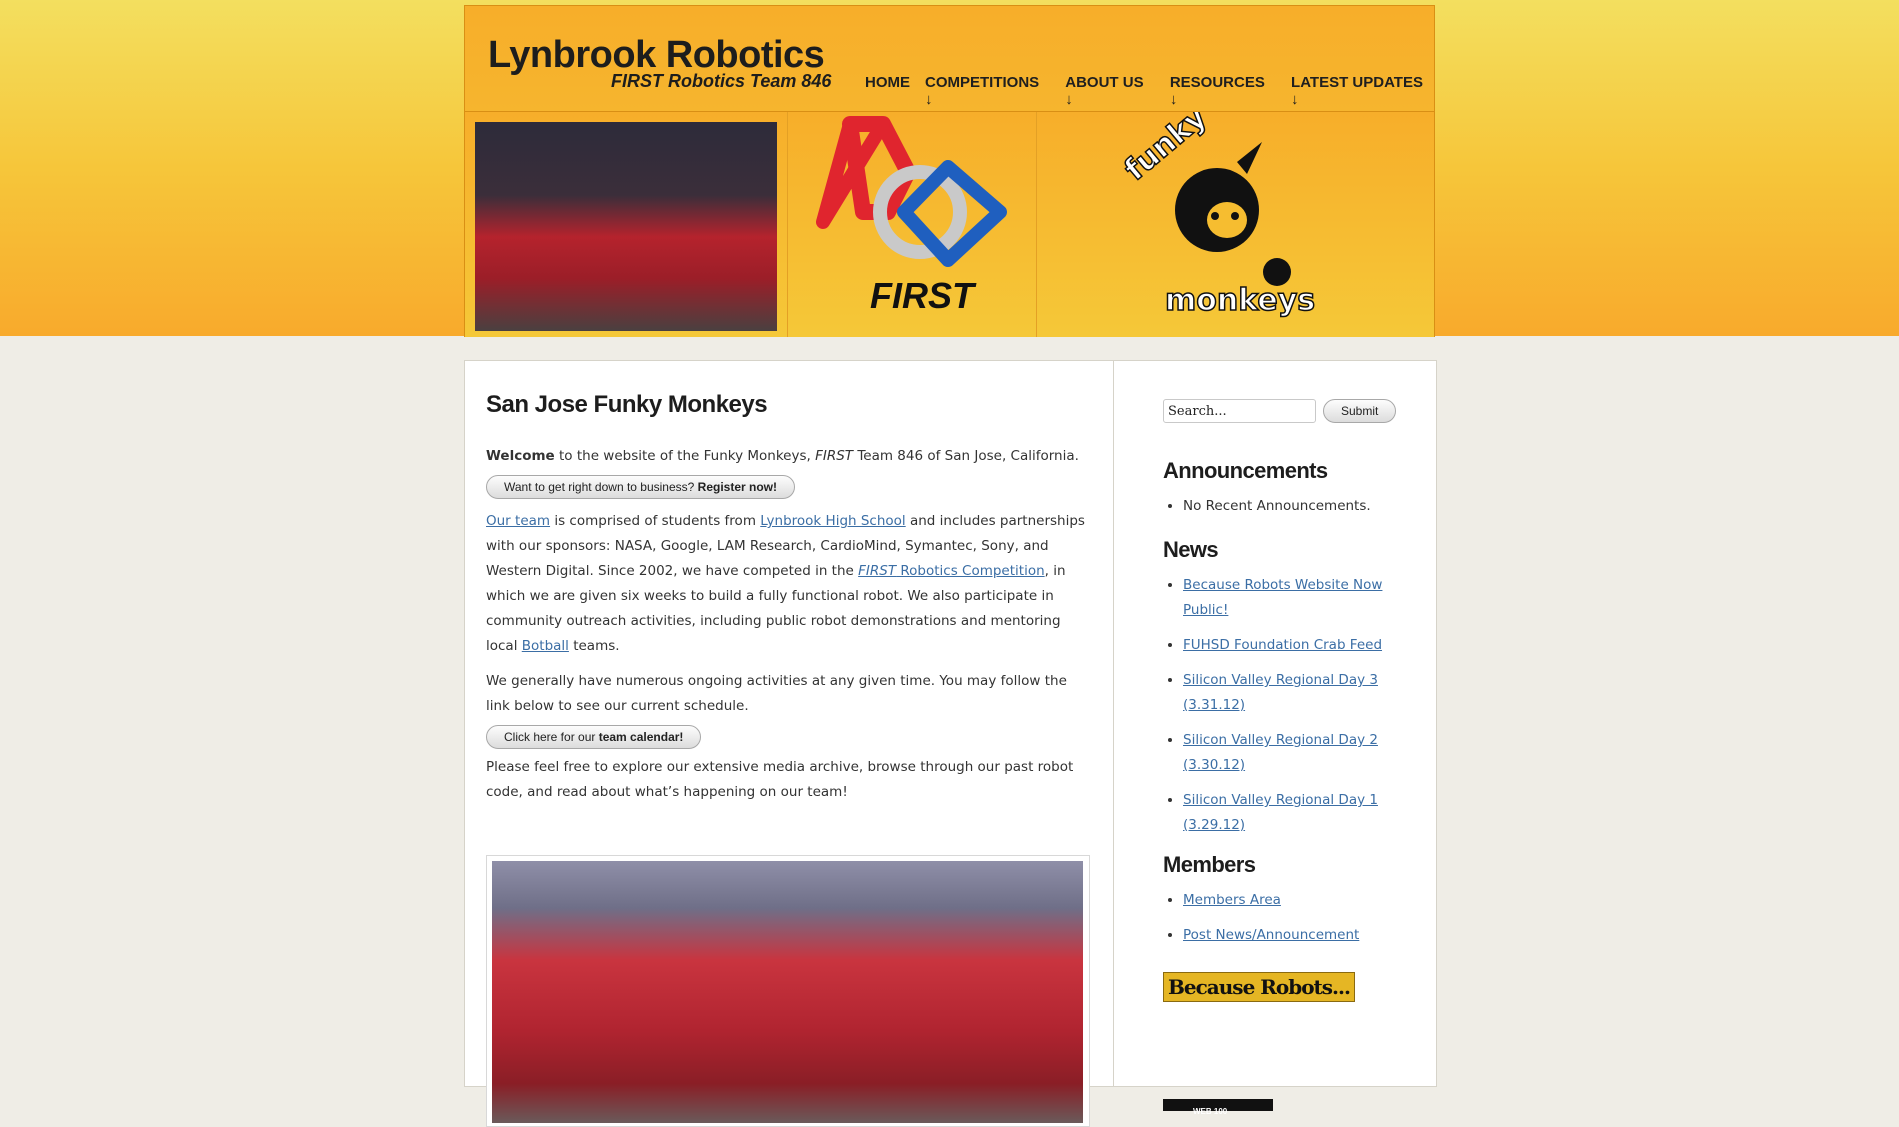  Describe the element at coordinates (1280, 812) in the screenshot. I see `news-link: Silicon Valley Regional Day 1 (3.29.12)` at that location.